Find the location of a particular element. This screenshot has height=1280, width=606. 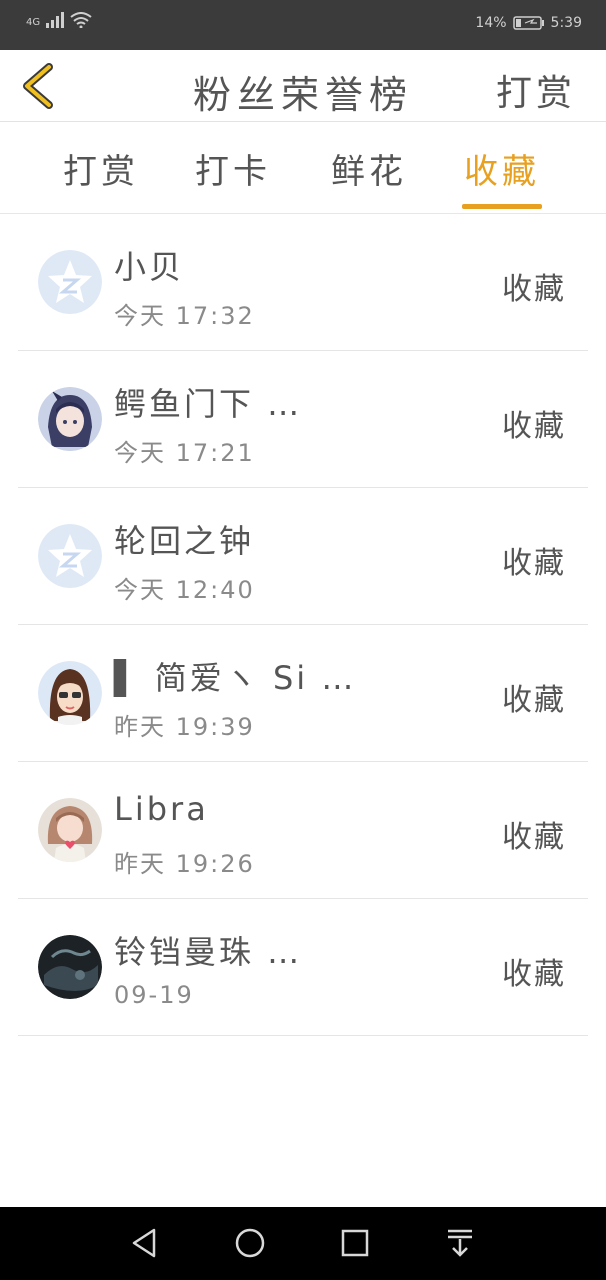

header: 粉丝荣誉榜 打赏 is located at coordinates (303, 86).